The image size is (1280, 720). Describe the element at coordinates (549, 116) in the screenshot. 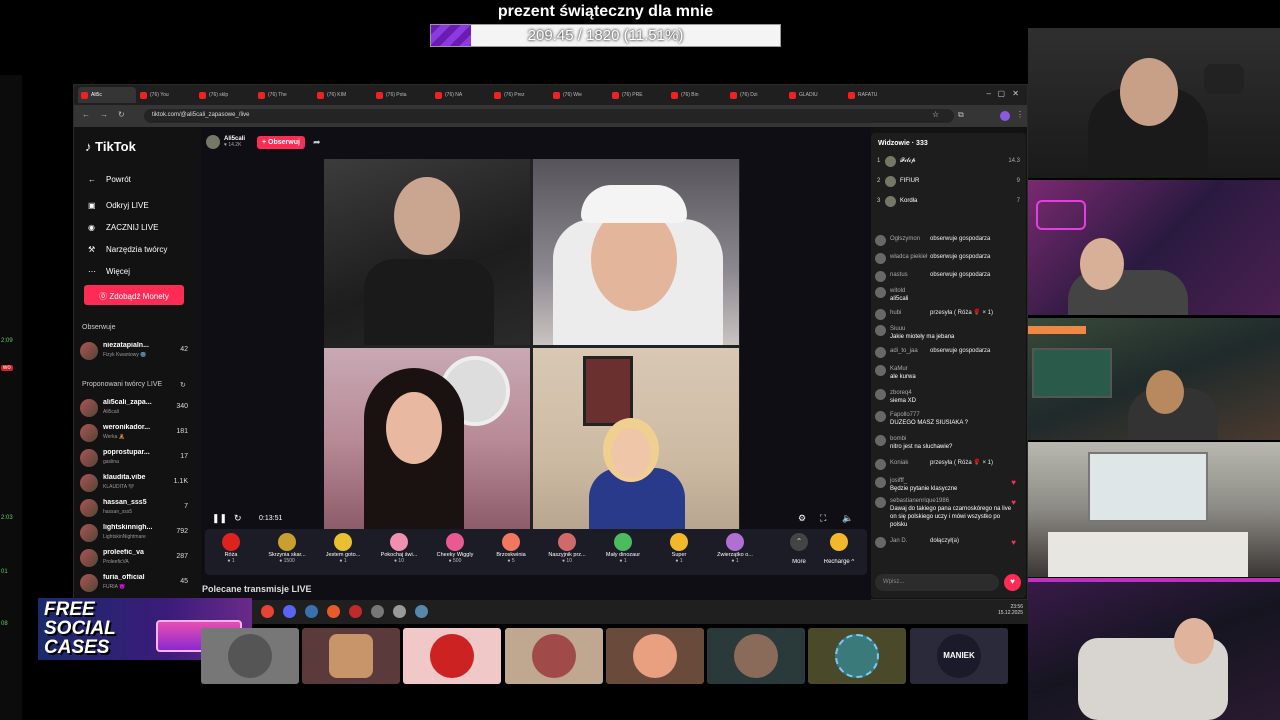

I see `url-input: tiktok.com/@ali5cali_zapasowe_/live` at that location.